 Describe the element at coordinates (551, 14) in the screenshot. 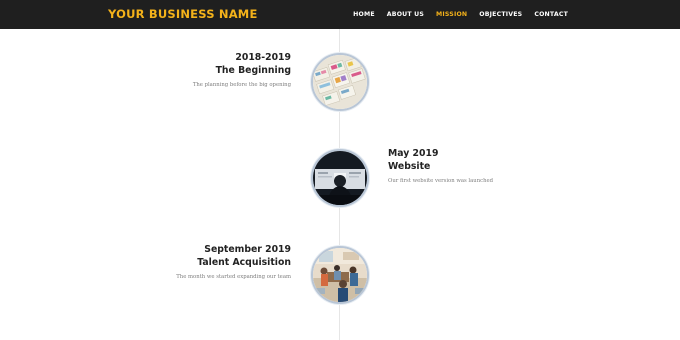

I see `nav-contact: CONTACT` at that location.